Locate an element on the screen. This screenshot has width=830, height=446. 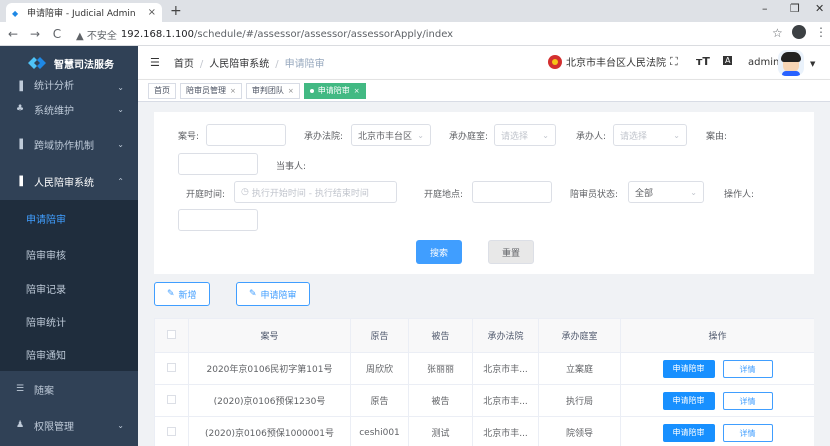
tag-home: 首页 is located at coordinates (162, 90).